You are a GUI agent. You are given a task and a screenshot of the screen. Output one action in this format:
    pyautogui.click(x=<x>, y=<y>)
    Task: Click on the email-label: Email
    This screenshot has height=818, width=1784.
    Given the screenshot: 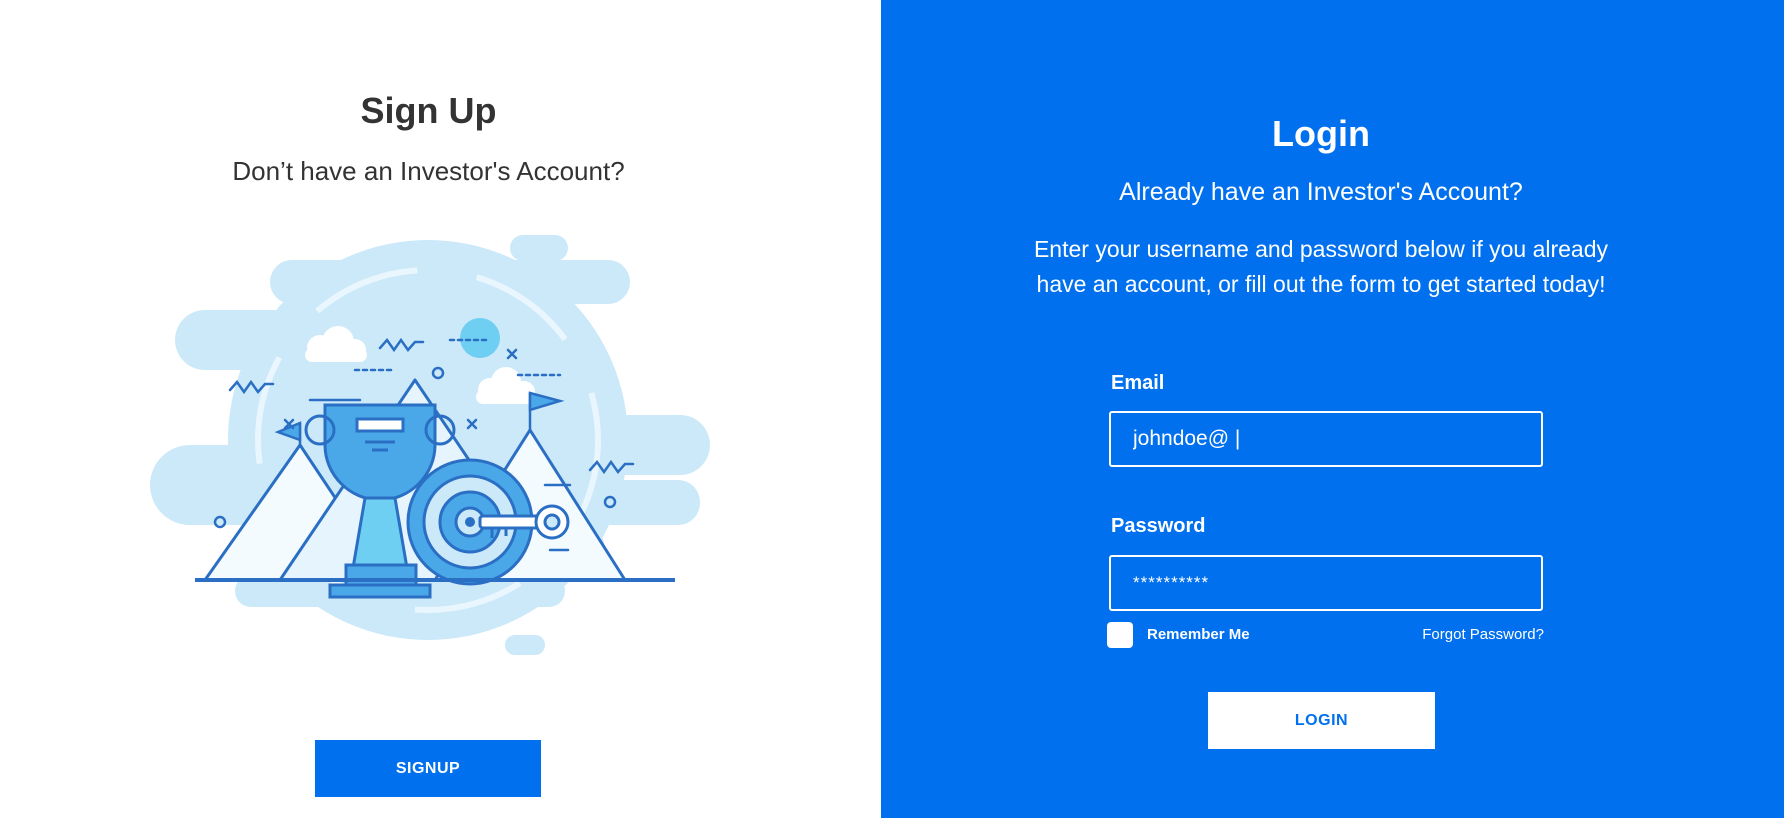 What is the action you would take?
    pyautogui.click(x=1138, y=383)
    